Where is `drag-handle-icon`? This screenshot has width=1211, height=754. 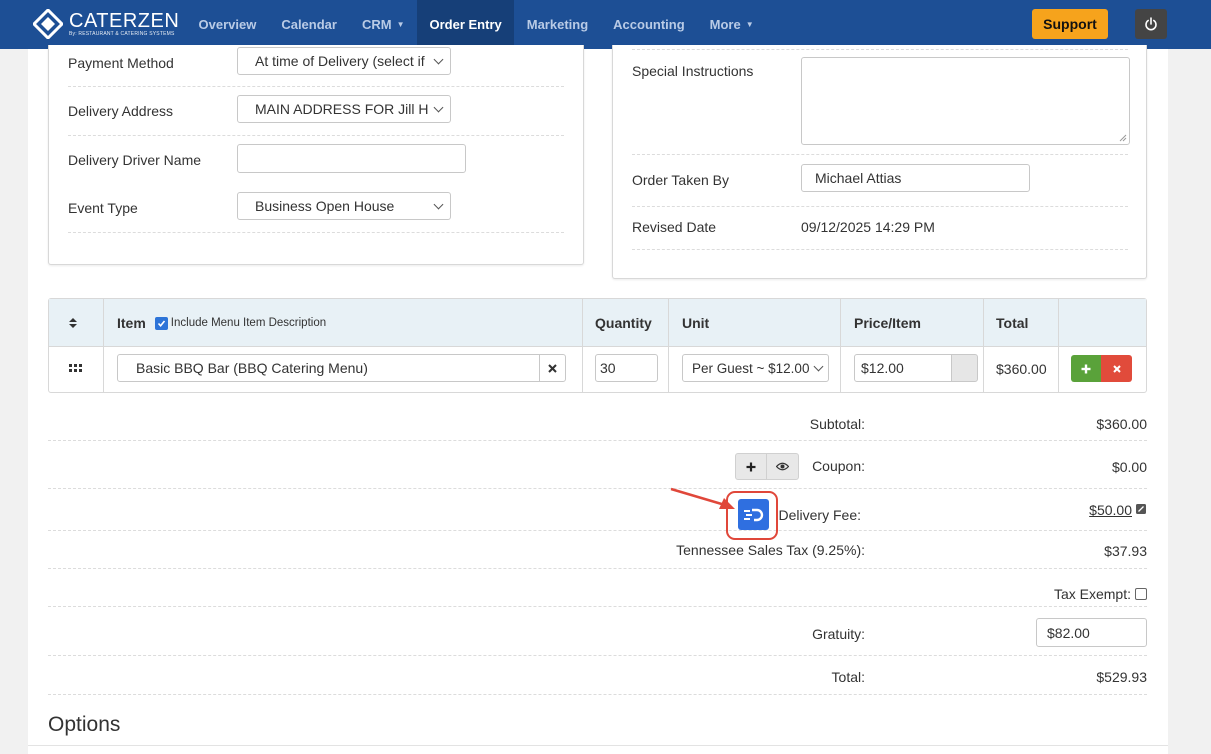
drag-handle-icon is located at coordinates (75, 369).